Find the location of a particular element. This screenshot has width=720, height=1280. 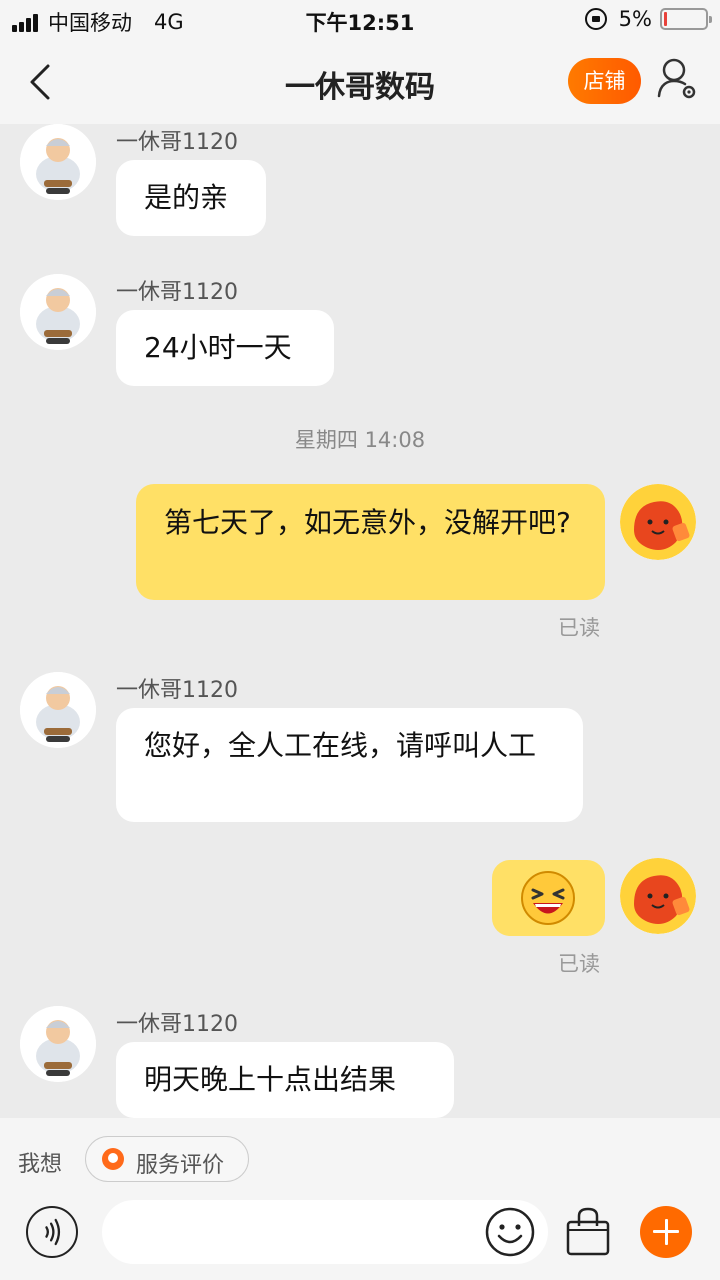

orientation-lock-icon is located at coordinates (595, 19).